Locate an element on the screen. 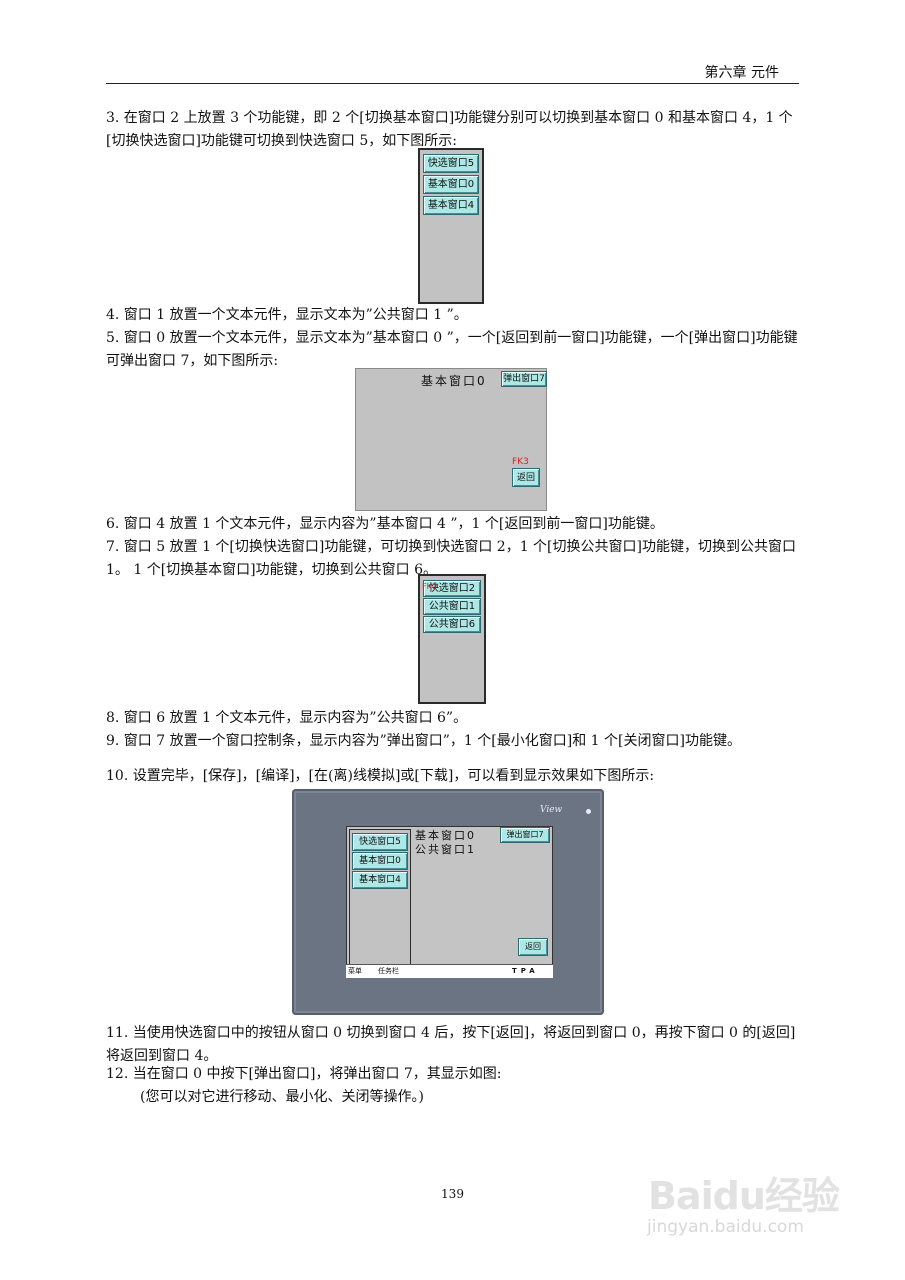  fk3-label: FK3 is located at coordinates (520, 462).